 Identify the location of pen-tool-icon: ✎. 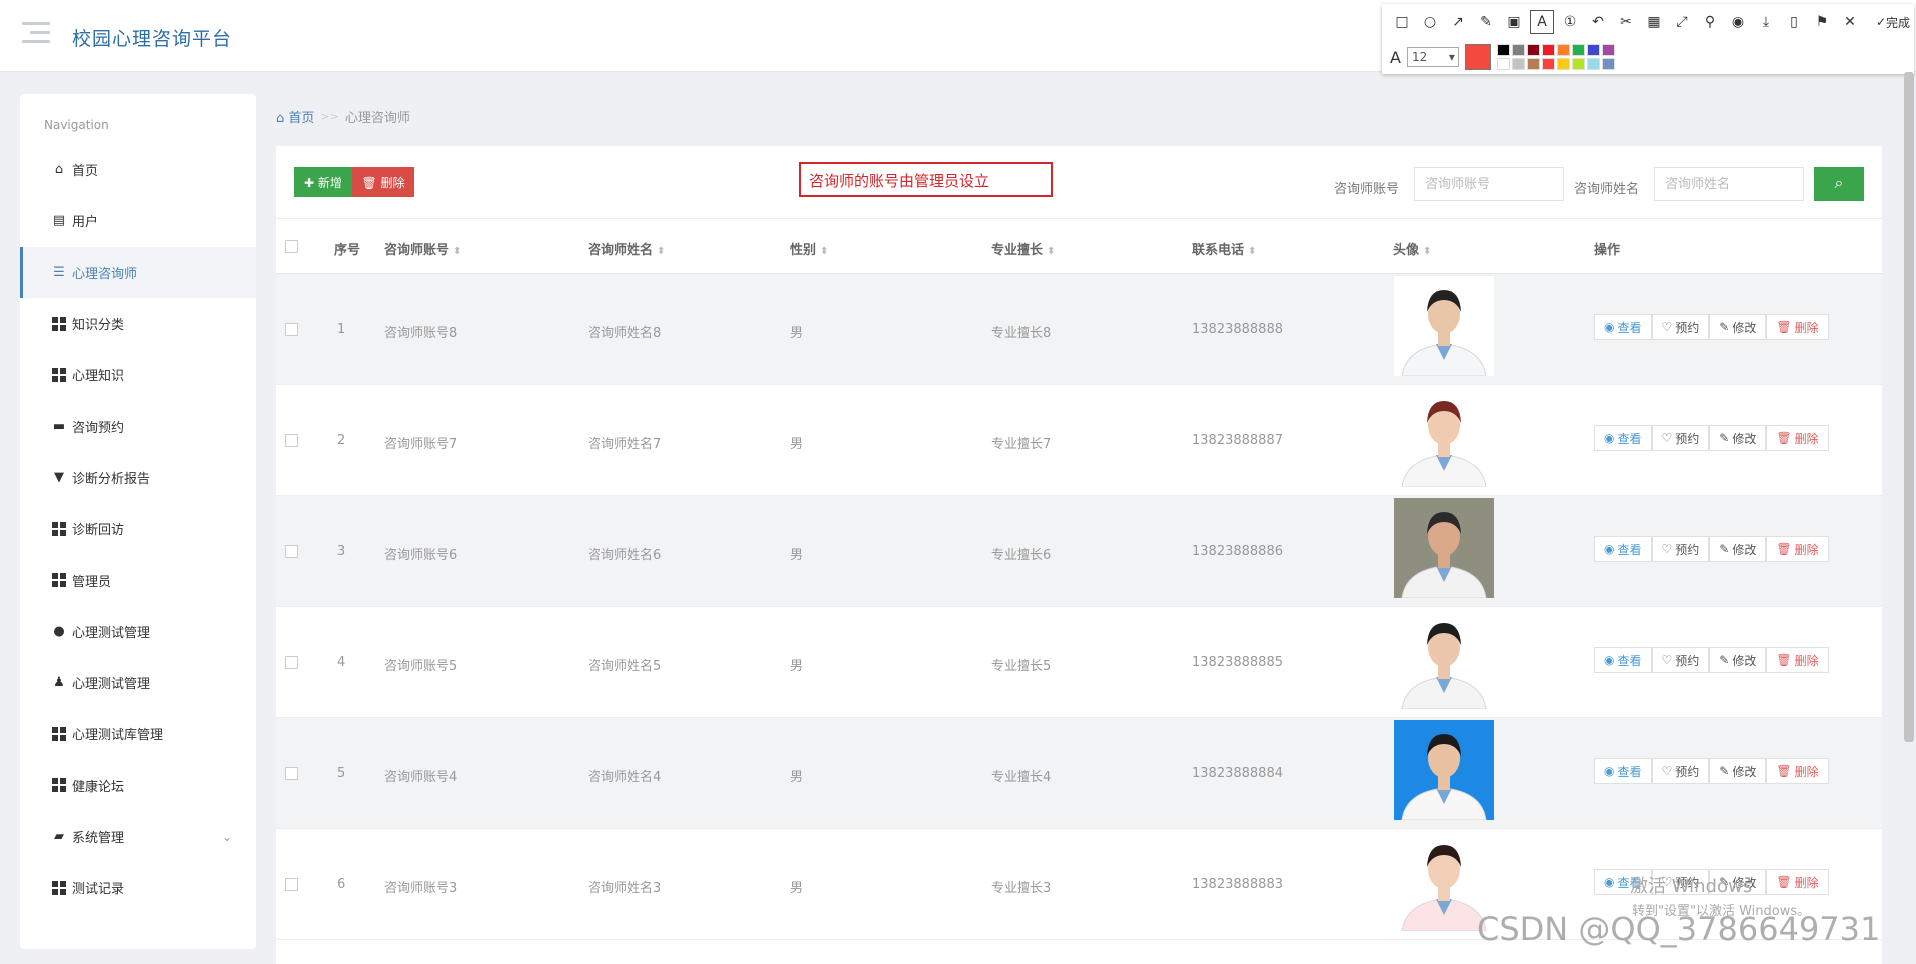
(1486, 22).